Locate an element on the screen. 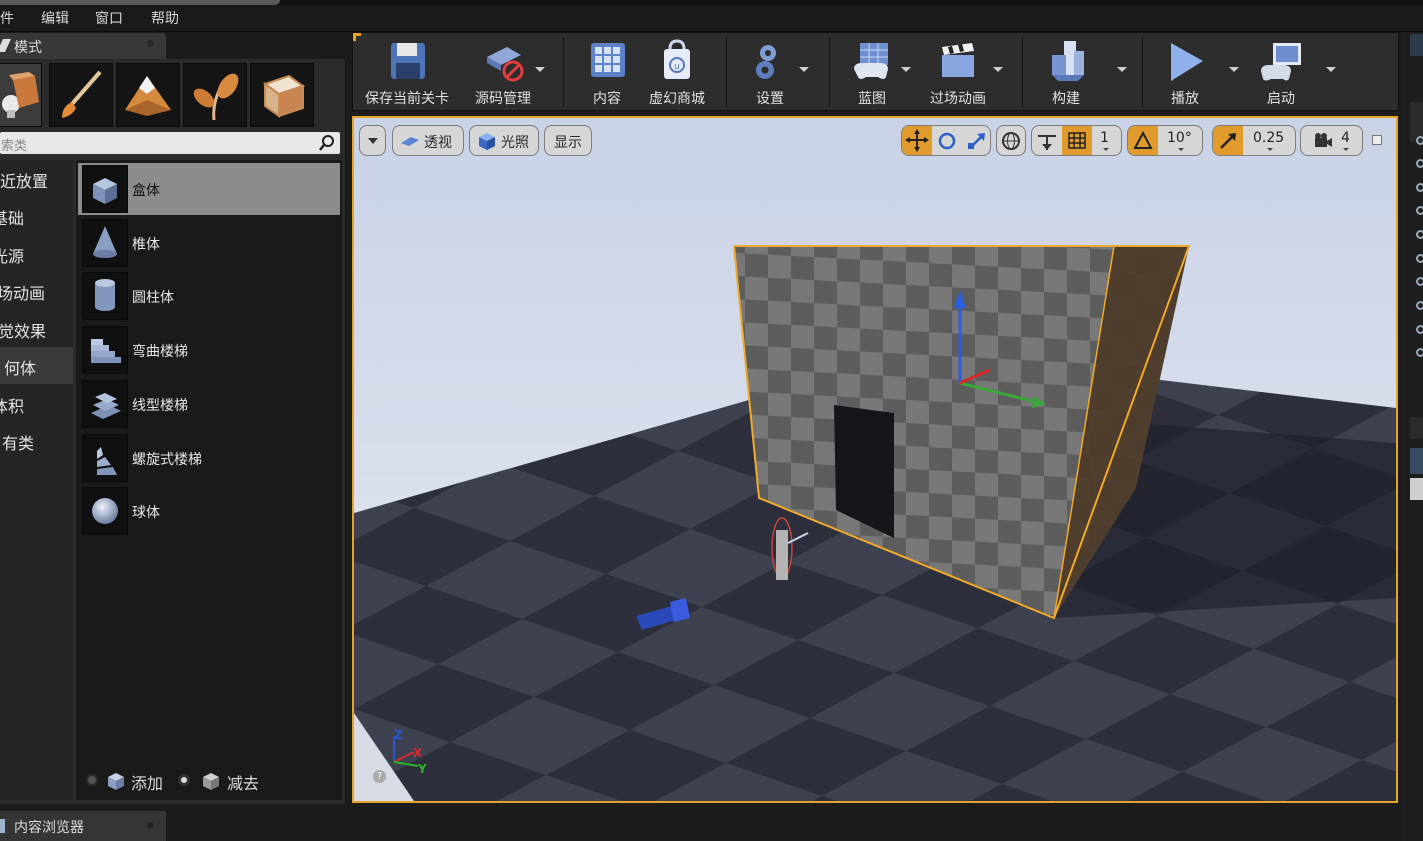 This screenshot has width=1423, height=841. paint-mode-button is located at coordinates (81, 95).